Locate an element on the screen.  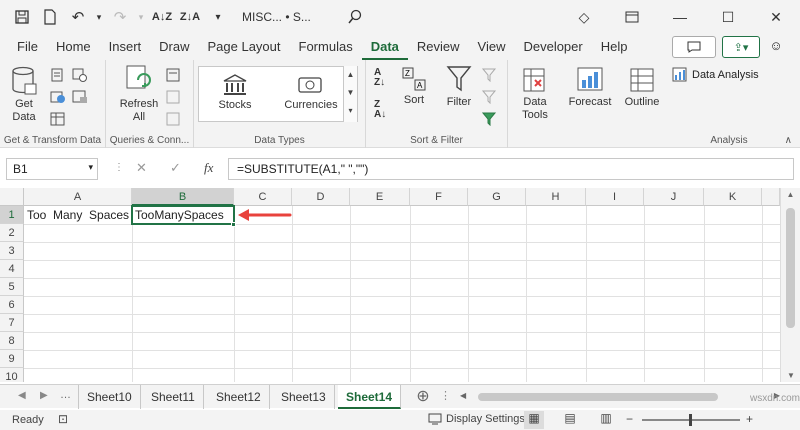
row-header-9: 9 is located at coordinates (12, 359).